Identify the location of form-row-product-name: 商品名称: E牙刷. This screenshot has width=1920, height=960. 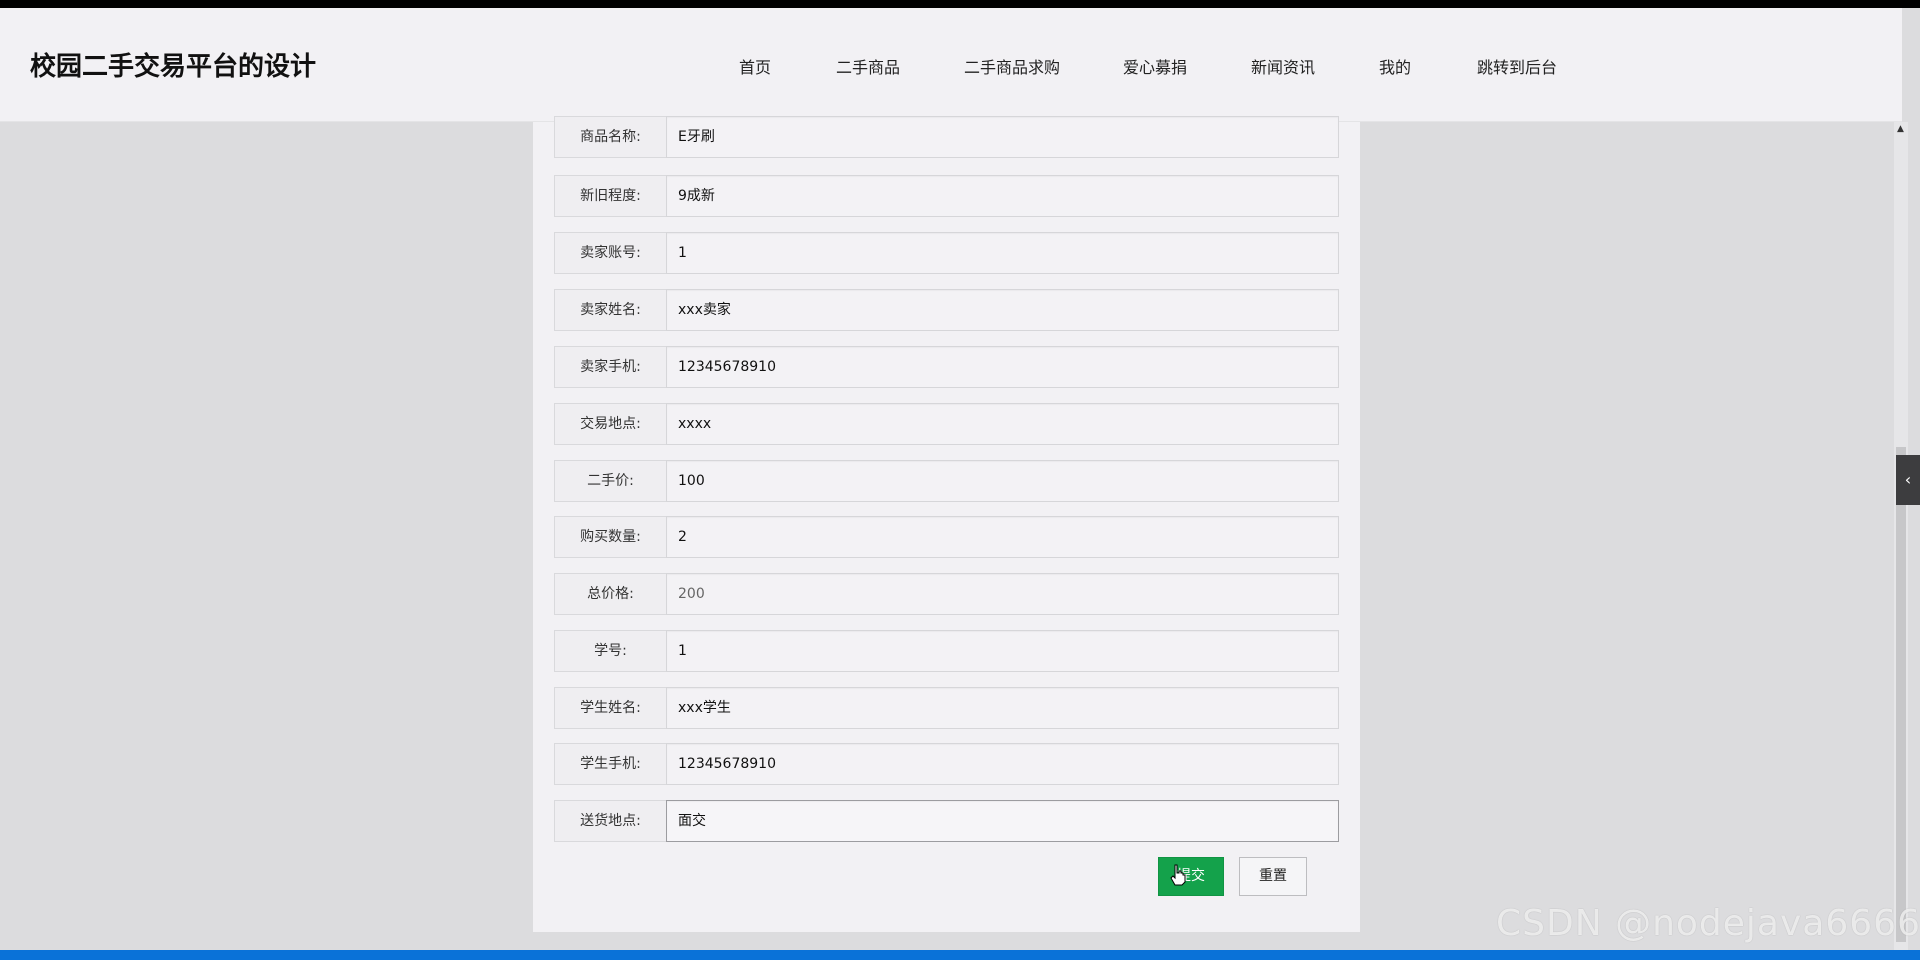
(946, 137).